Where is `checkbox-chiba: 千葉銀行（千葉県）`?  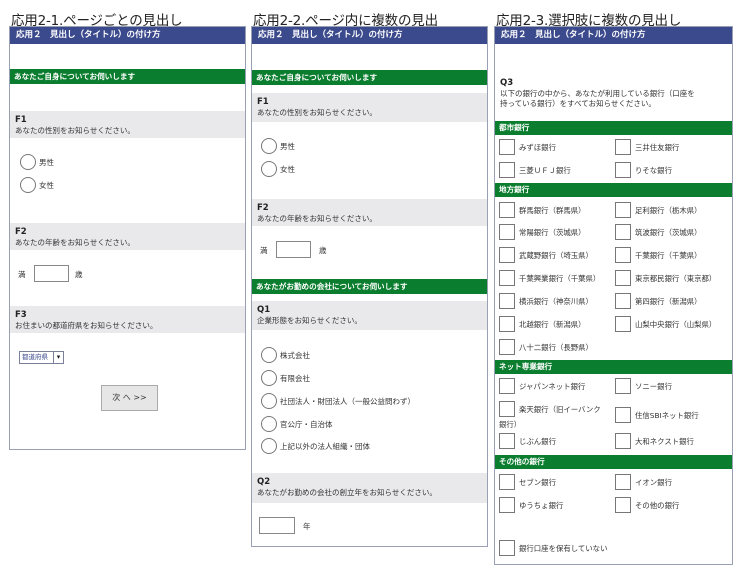
checkbox-chiba: 千葉銀行（千葉県） is located at coordinates (658, 255).